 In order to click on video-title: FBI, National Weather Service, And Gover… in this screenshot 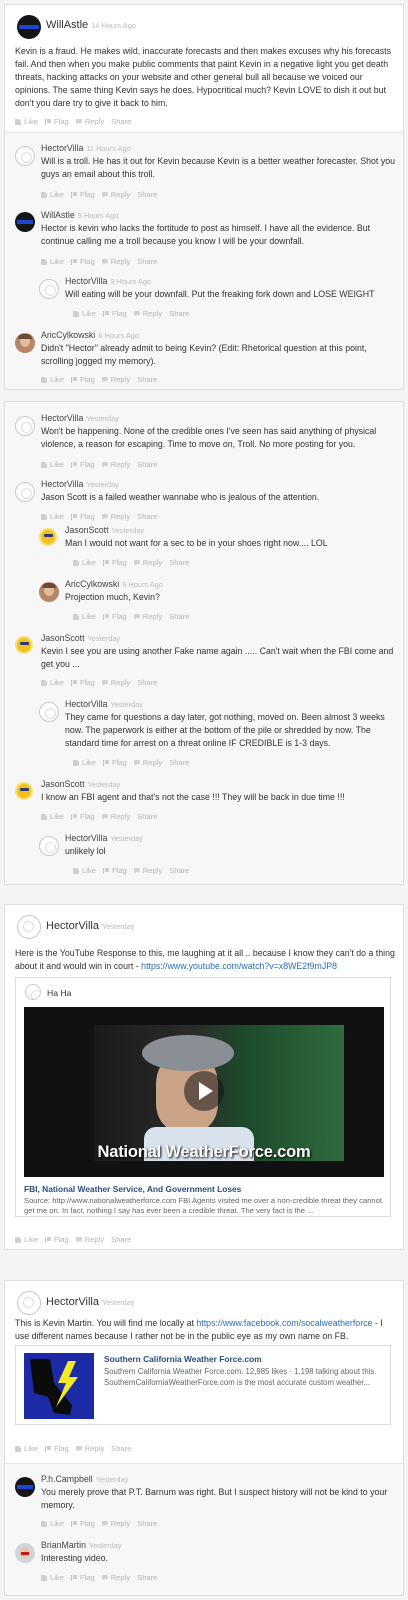, I will do `click(204, 1190)`.